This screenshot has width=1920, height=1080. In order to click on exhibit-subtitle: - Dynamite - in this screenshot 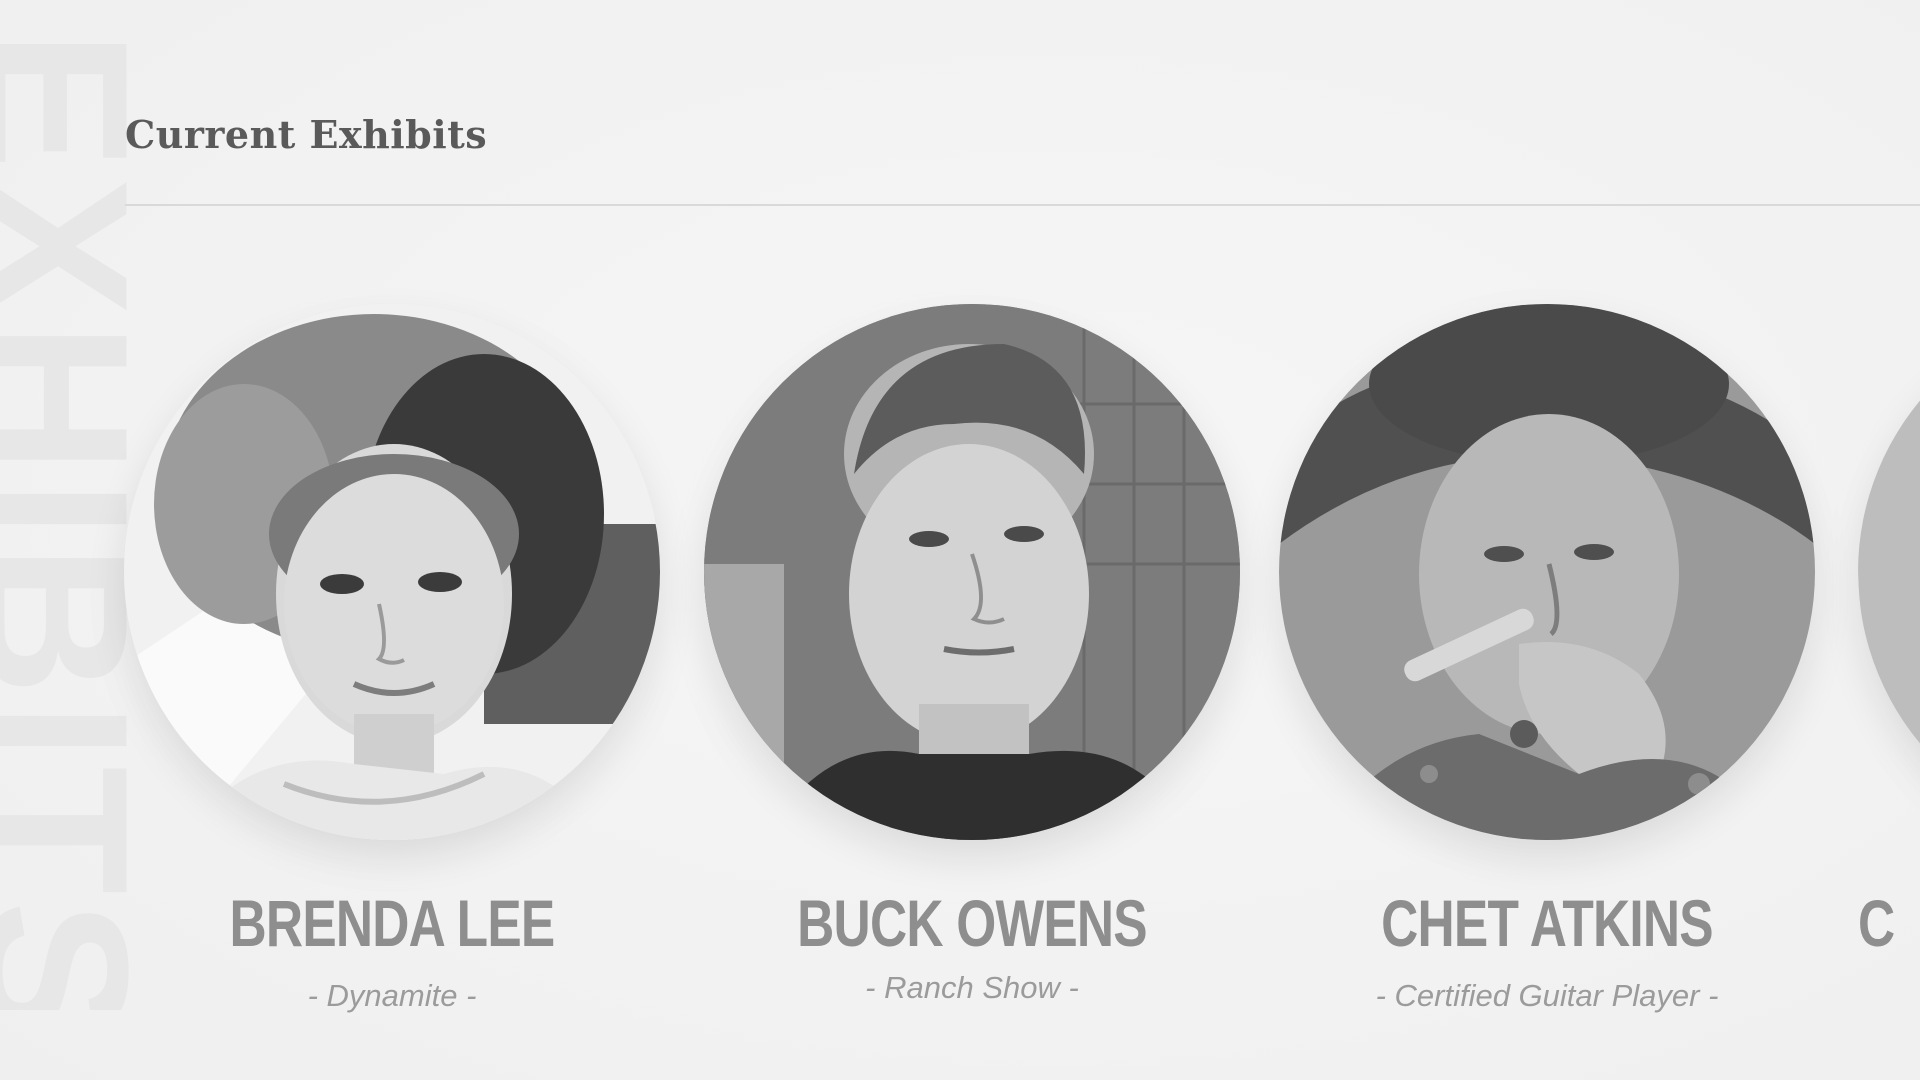, I will do `click(392, 995)`.